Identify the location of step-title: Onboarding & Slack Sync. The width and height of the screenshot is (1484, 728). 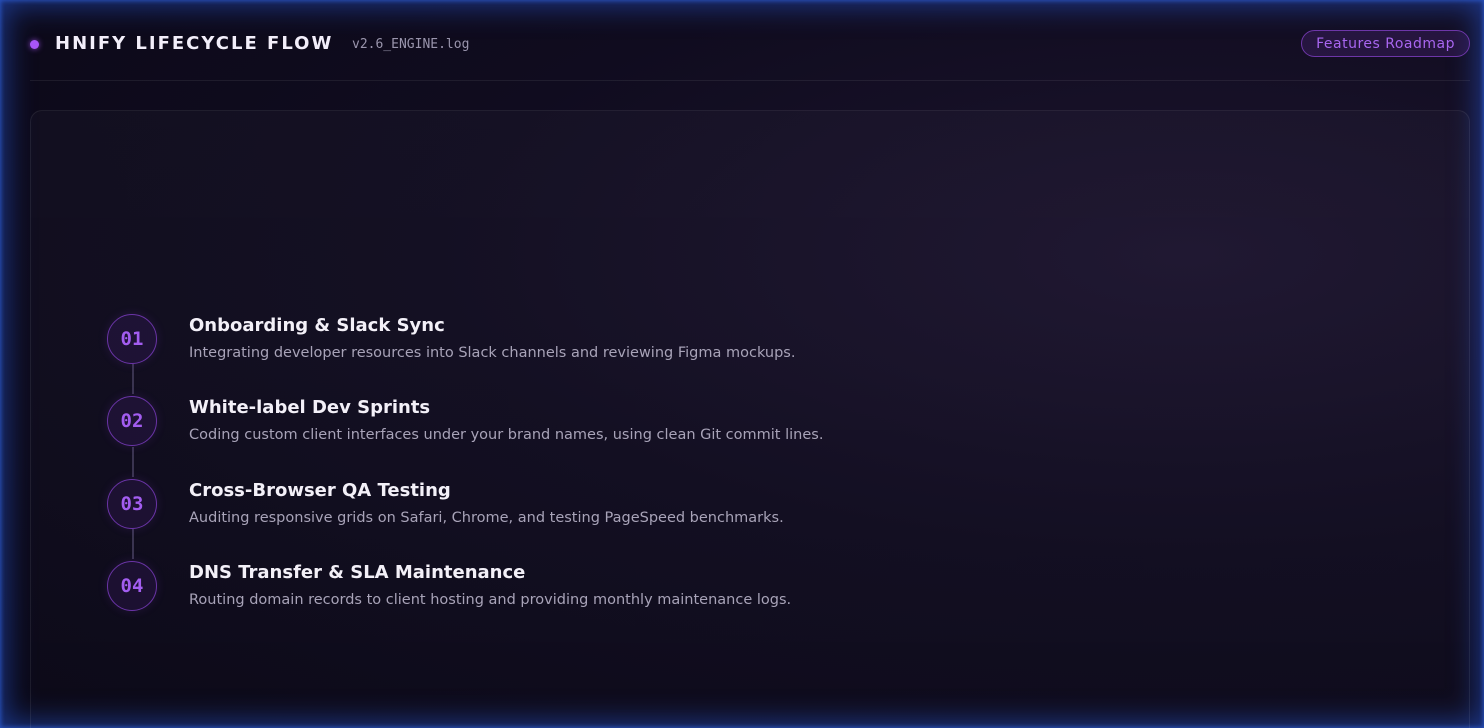
(317, 325).